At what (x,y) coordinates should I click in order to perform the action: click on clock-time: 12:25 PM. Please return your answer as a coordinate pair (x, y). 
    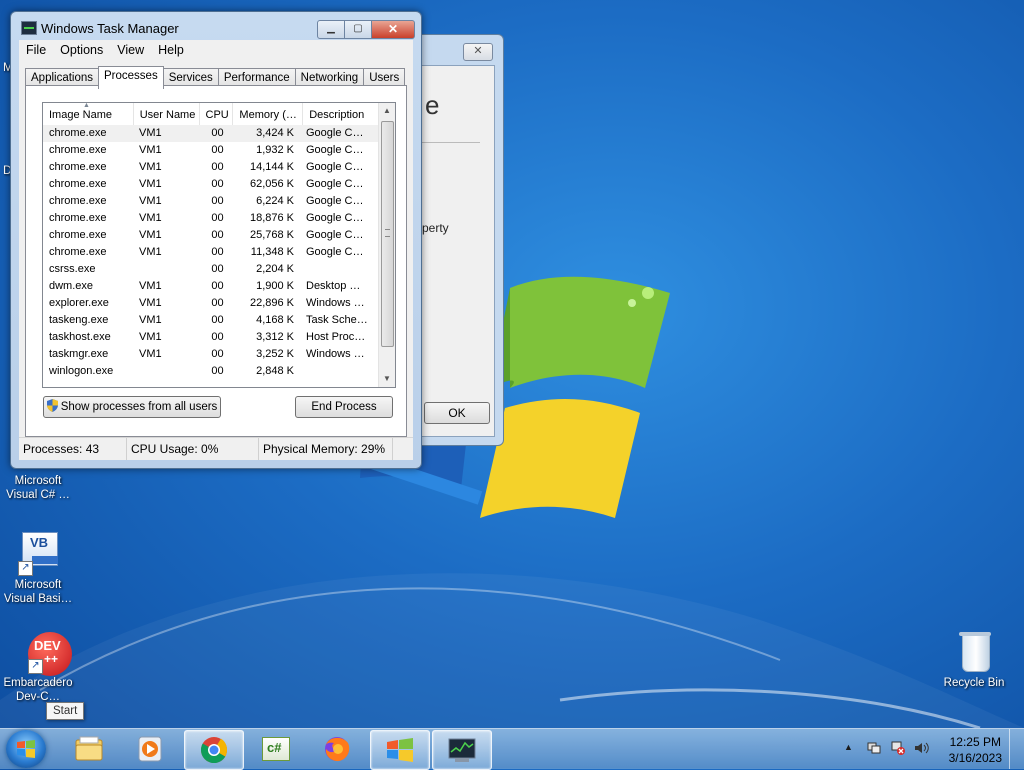
    Looking at the image, I should click on (975, 742).